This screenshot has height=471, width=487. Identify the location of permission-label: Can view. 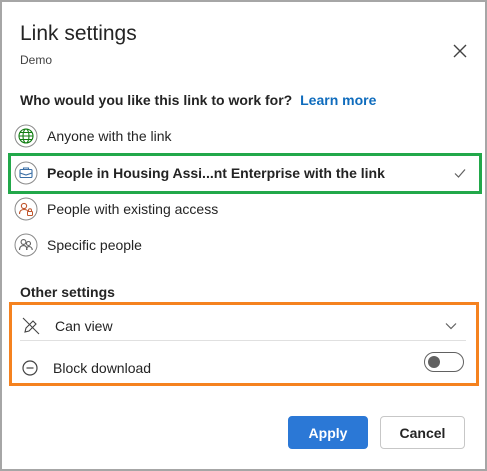
(84, 325).